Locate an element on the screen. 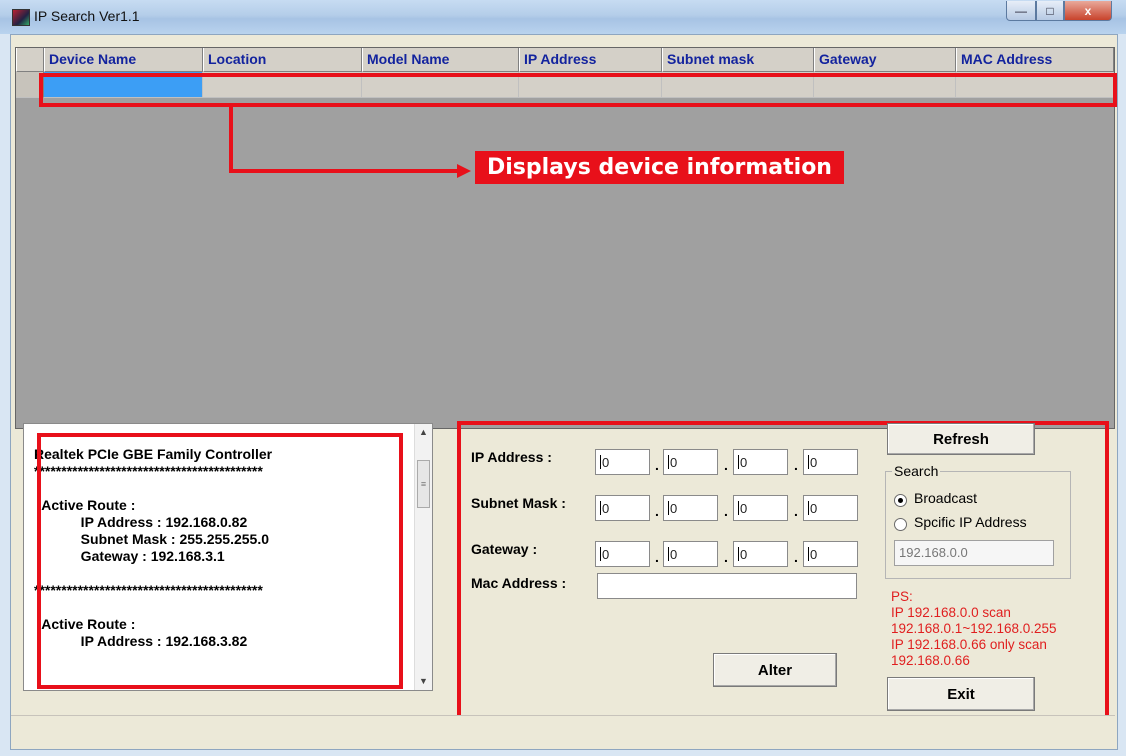  minimize-button: — is located at coordinates (1021, 11).